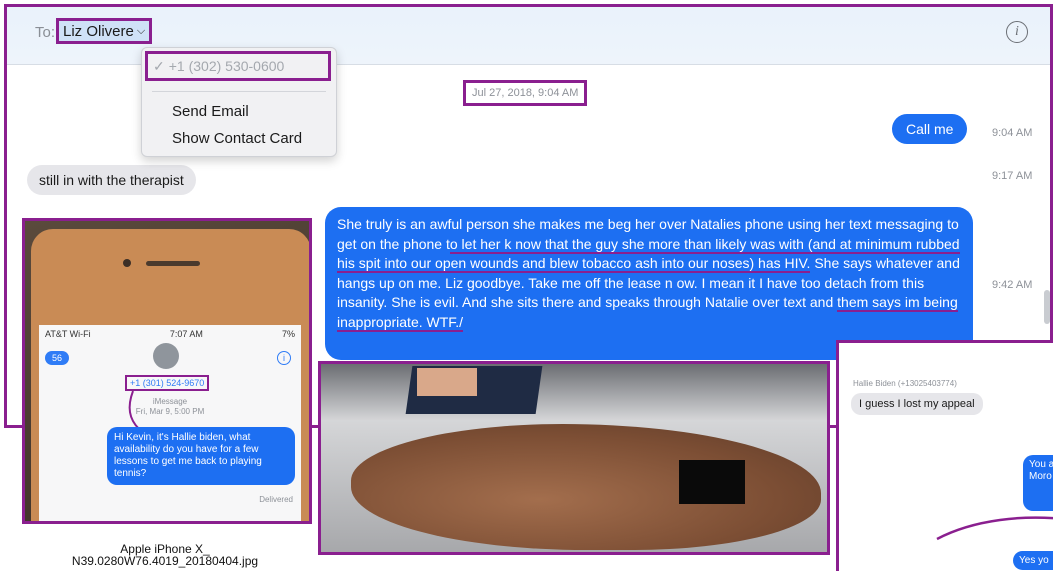  What do you see at coordinates (173, 263) in the screenshot?
I see `phone-speaker` at bounding box center [173, 263].